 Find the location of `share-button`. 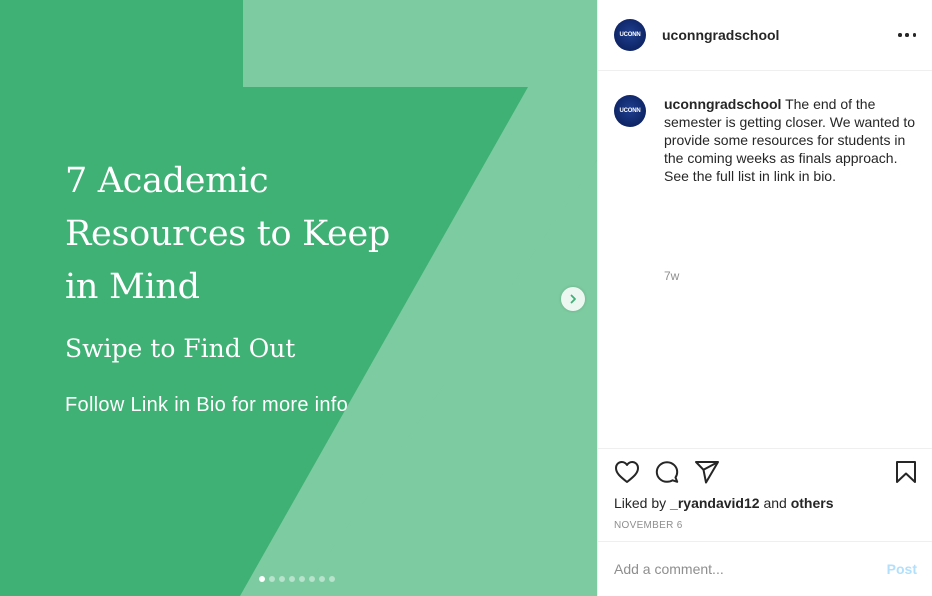

share-button is located at coordinates (707, 474).